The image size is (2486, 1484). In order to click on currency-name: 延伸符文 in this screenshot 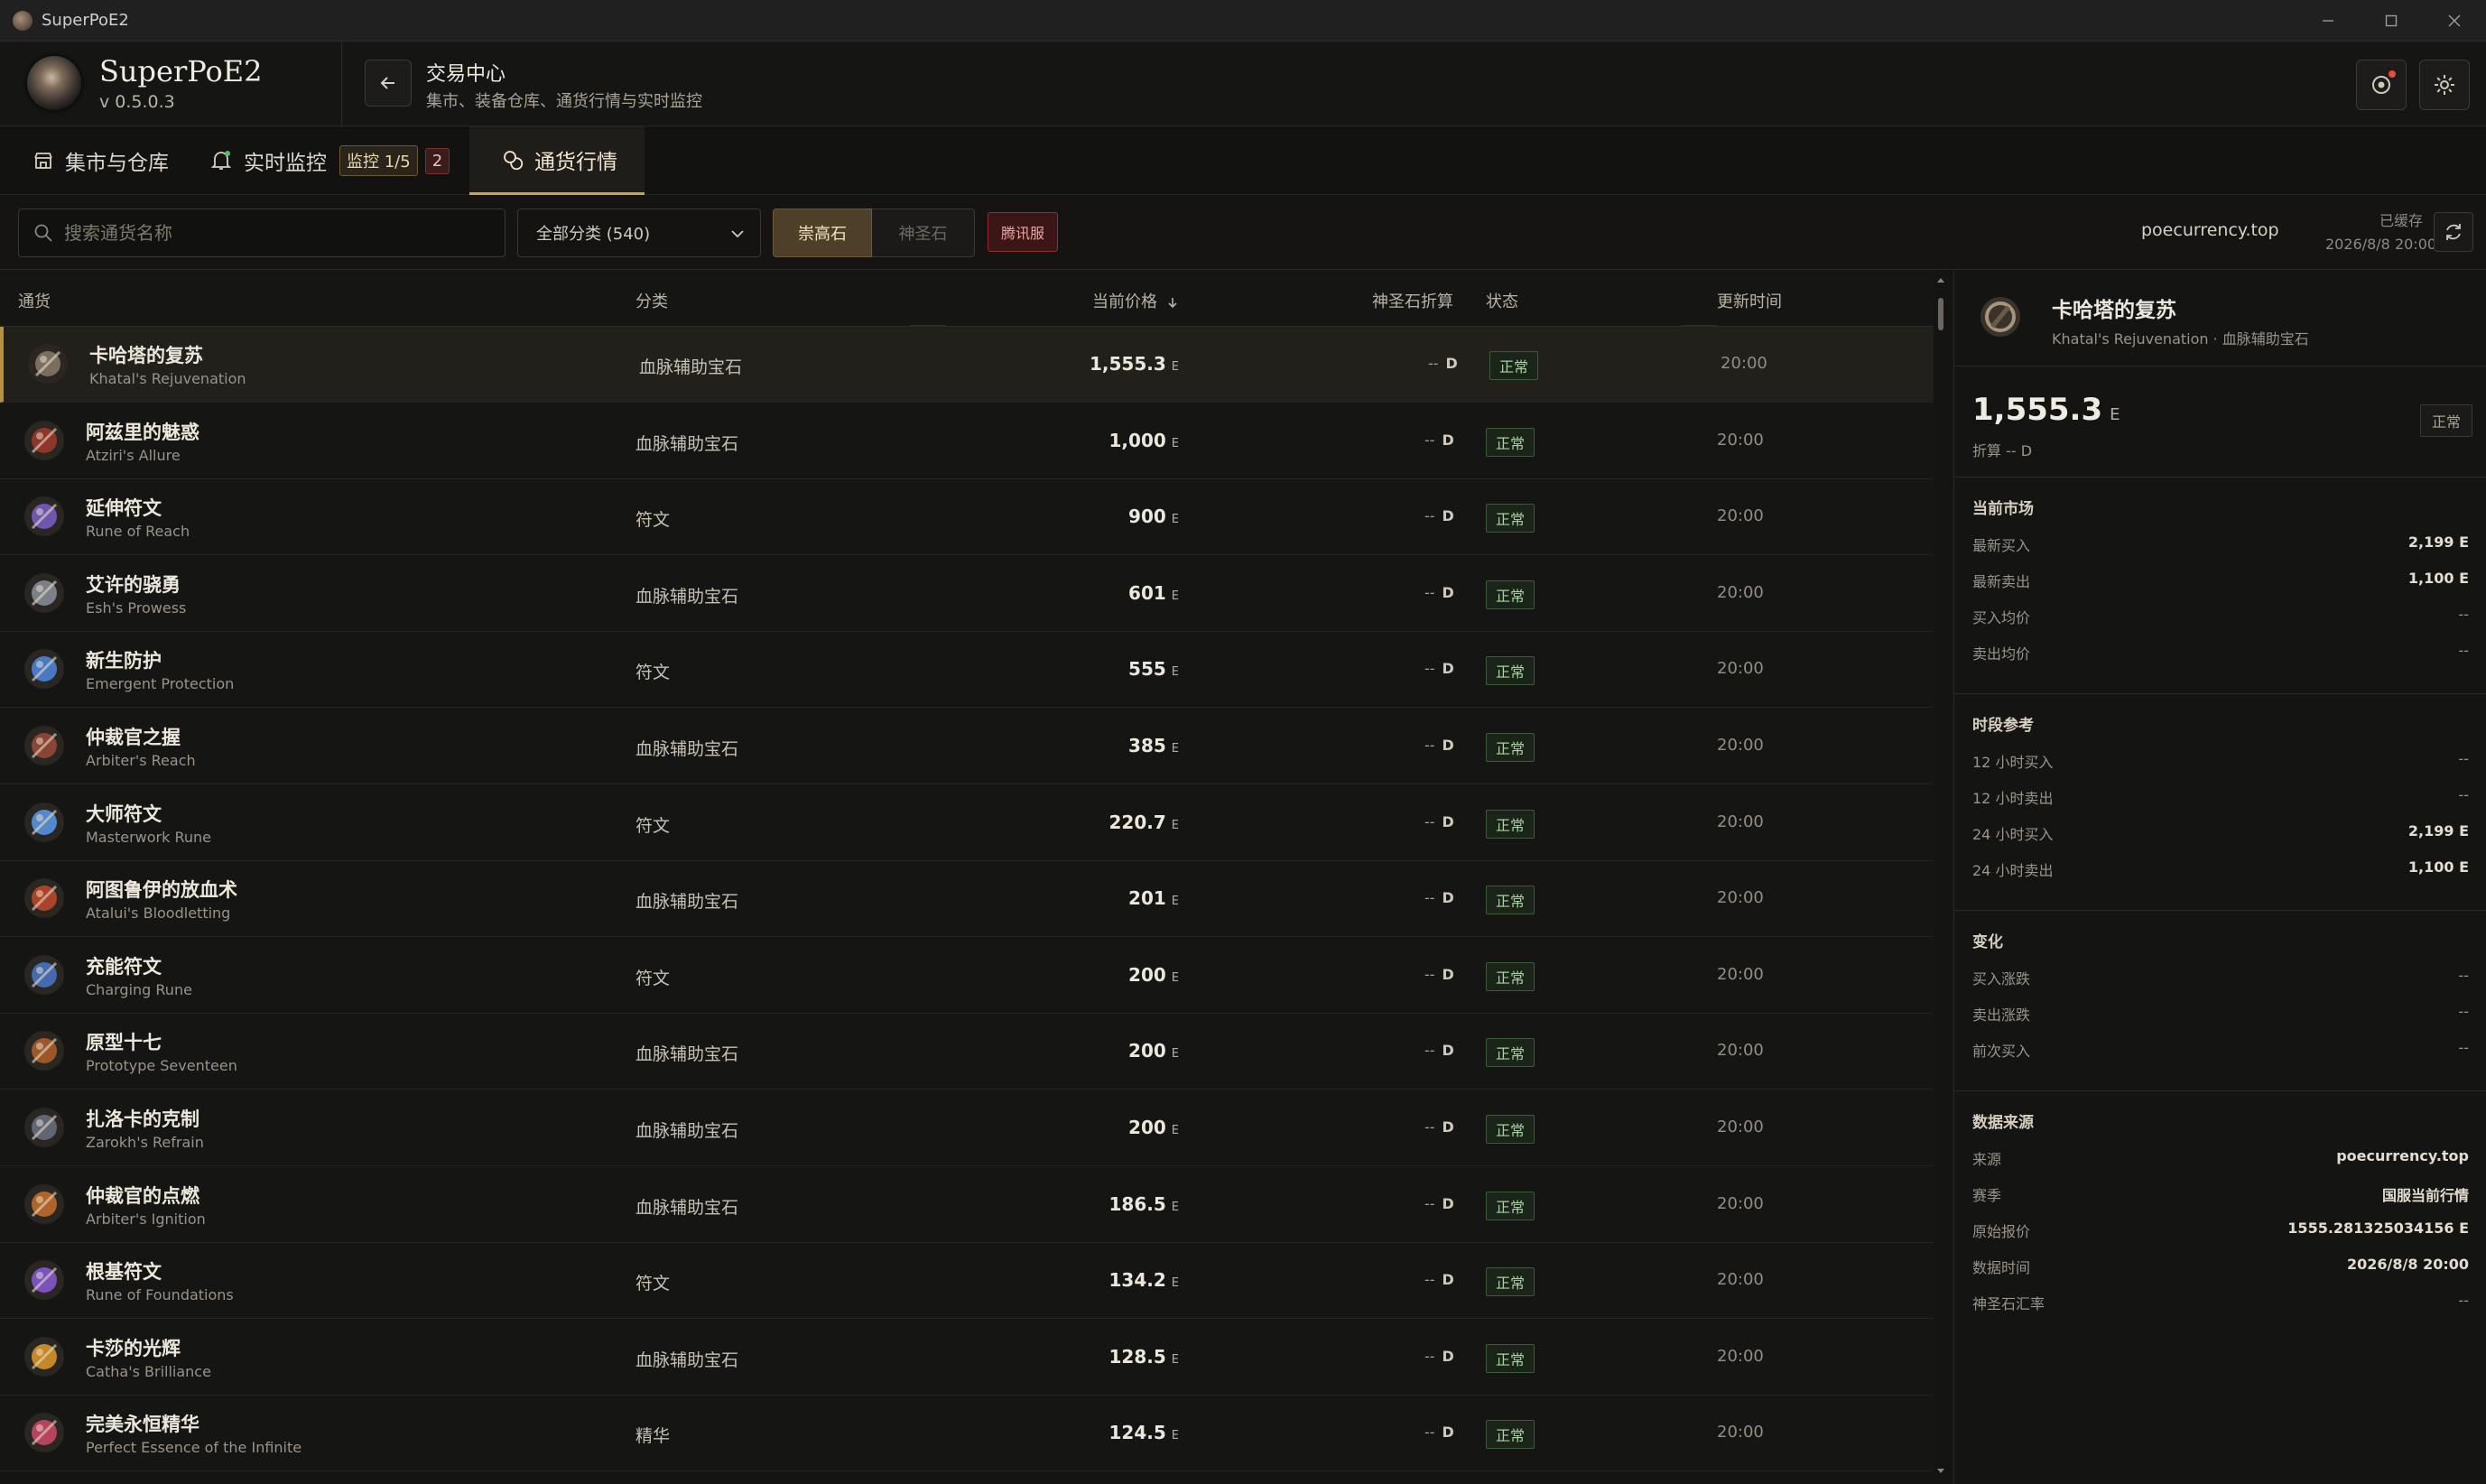, I will do `click(124, 509)`.